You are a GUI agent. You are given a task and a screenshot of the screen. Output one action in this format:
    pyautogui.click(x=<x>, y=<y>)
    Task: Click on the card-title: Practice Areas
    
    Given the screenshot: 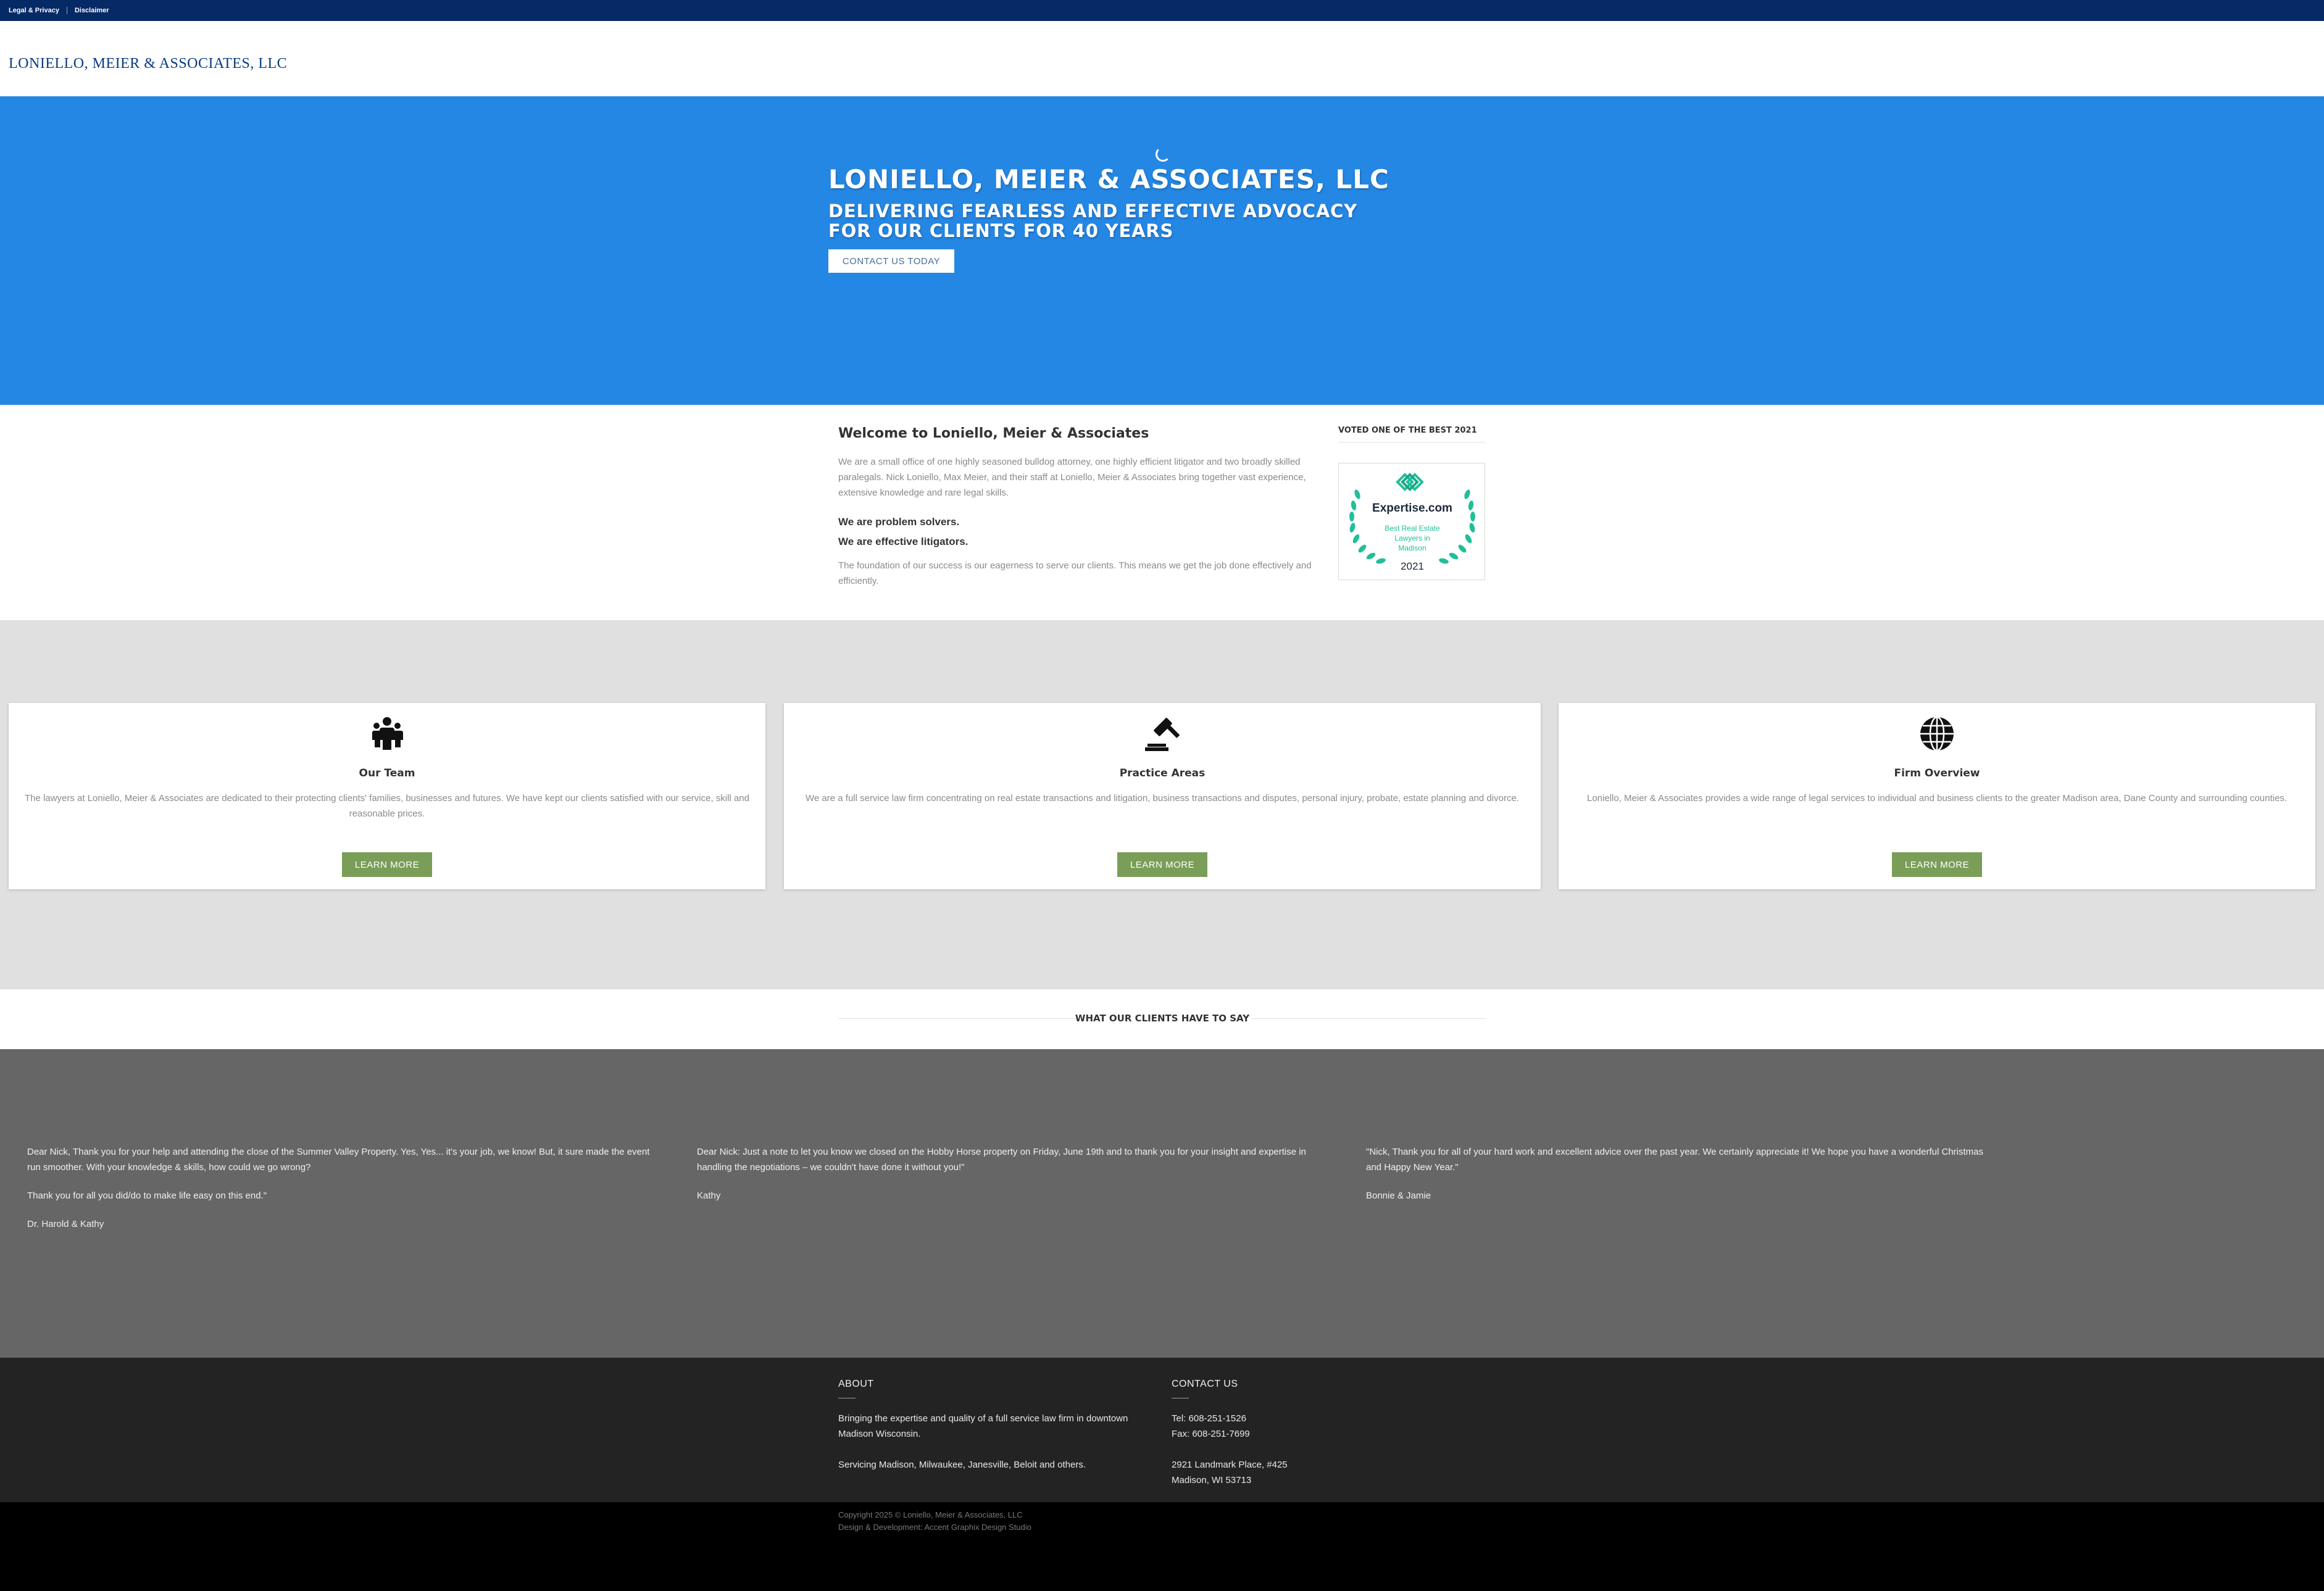 What is the action you would take?
    pyautogui.click(x=1162, y=773)
    